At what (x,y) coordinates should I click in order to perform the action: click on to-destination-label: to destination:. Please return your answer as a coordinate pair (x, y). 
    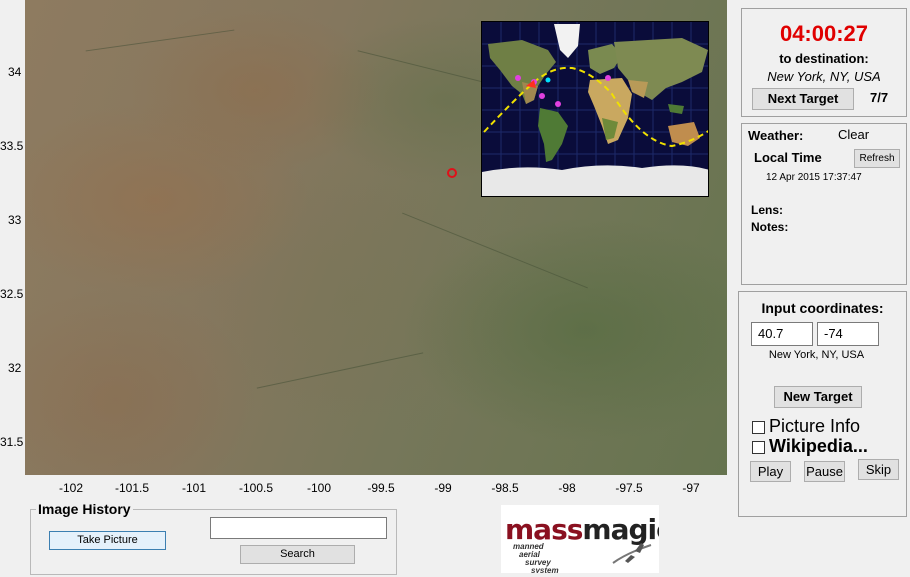
    Looking at the image, I should click on (824, 58).